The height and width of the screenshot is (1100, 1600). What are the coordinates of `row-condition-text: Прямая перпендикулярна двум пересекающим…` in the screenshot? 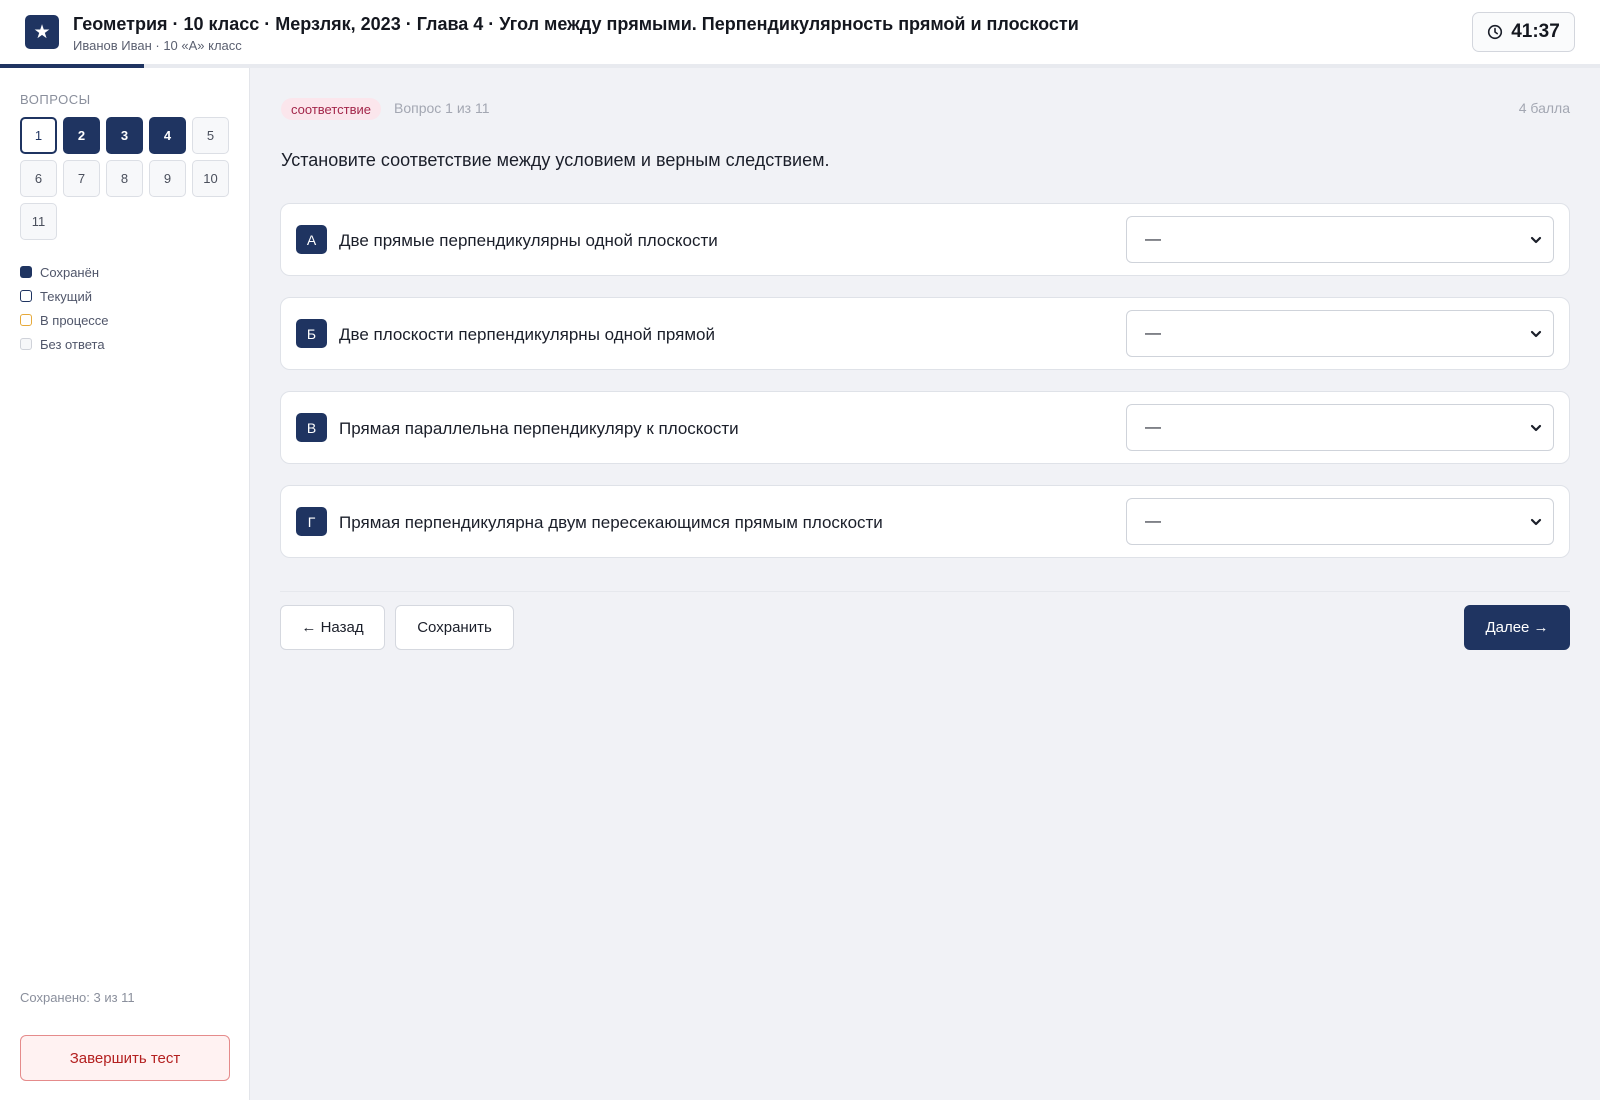 It's located at (611, 522).